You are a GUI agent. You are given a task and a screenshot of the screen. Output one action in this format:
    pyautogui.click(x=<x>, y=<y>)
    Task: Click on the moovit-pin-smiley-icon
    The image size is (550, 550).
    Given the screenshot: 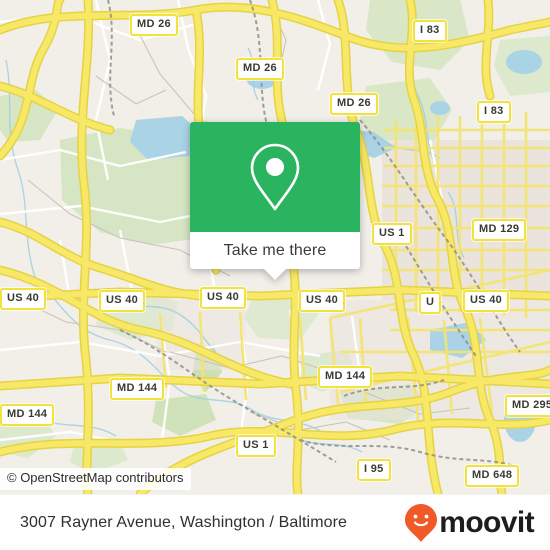 What is the action you would take?
    pyautogui.click(x=421, y=522)
    